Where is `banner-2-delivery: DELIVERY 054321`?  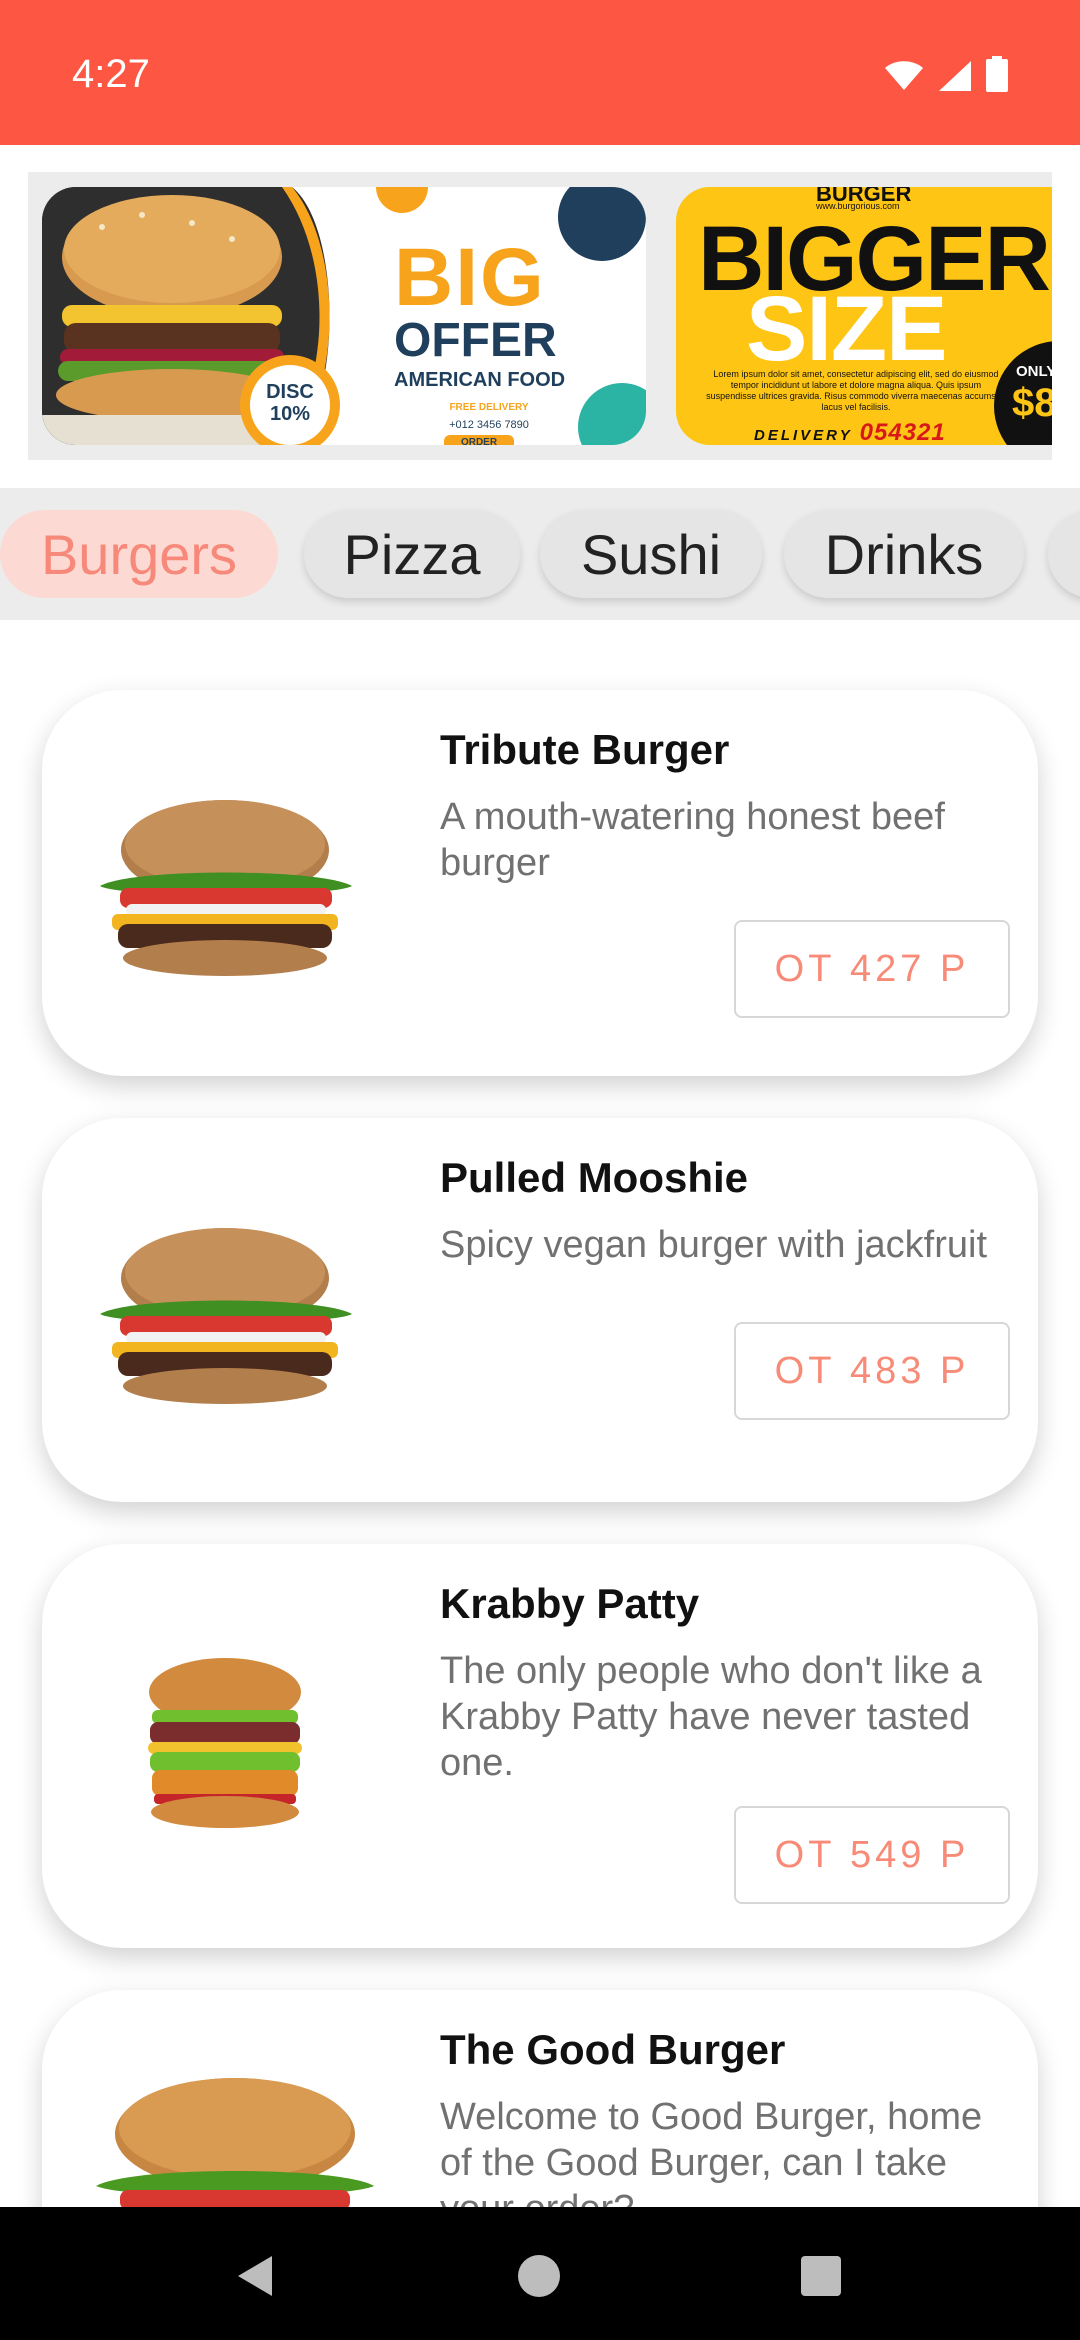
banner-2-delivery: DELIVERY 054321 is located at coordinates (850, 432).